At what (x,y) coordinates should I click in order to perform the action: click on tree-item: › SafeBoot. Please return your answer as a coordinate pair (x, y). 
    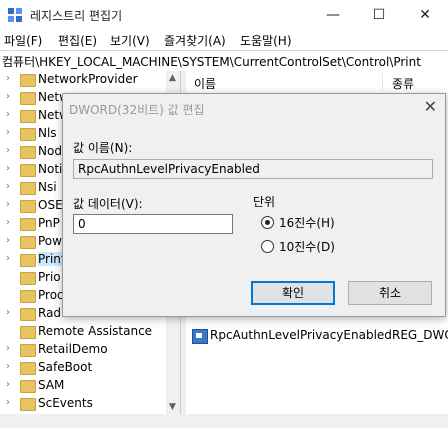
    Looking at the image, I should click on (90, 368).